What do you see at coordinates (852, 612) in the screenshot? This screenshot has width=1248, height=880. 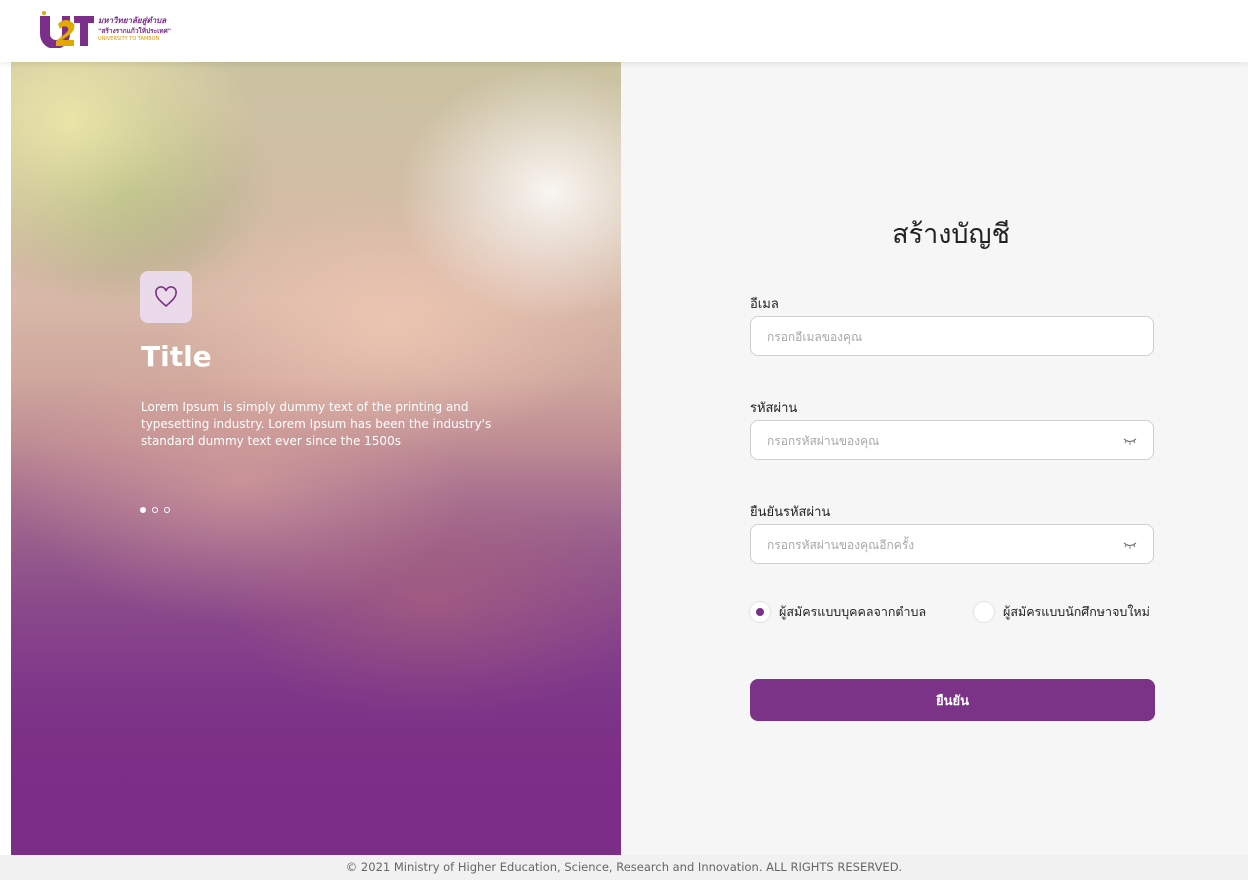 I see `radio-label-local: ผู้สมัครแบบบุคคลจากตำบล` at bounding box center [852, 612].